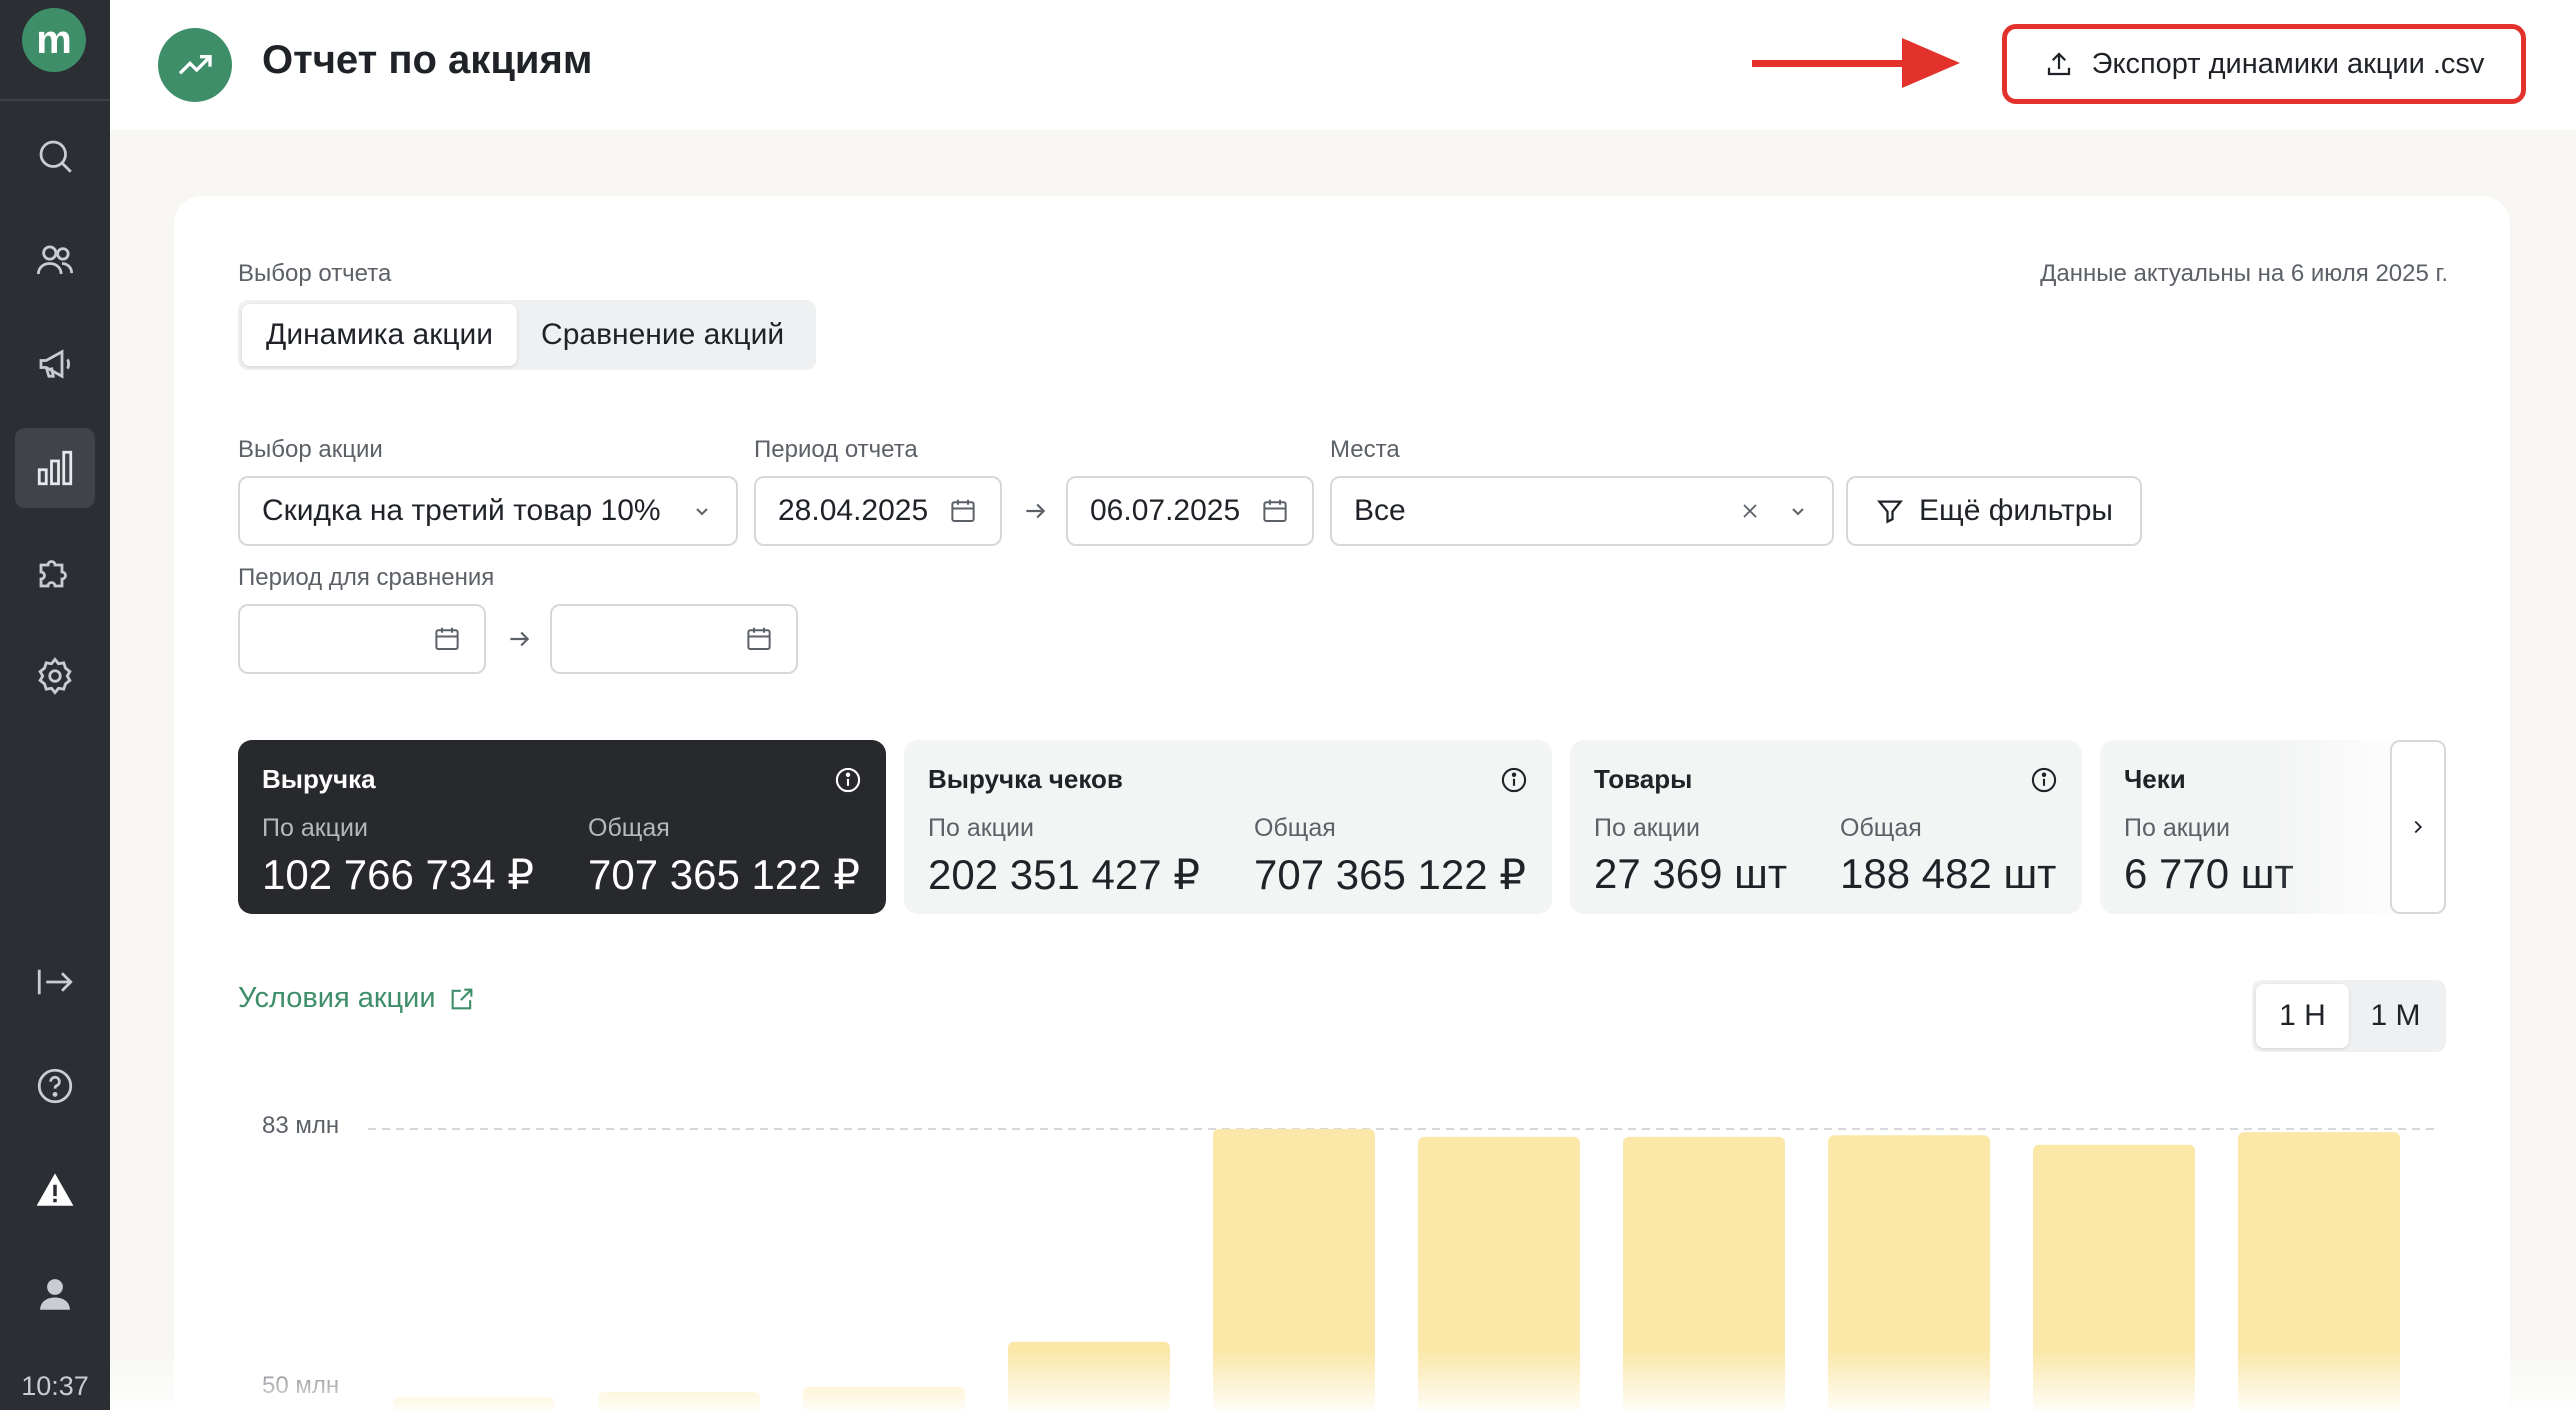  I want to click on kpi-value: 102 766 734 ₽, so click(398, 874).